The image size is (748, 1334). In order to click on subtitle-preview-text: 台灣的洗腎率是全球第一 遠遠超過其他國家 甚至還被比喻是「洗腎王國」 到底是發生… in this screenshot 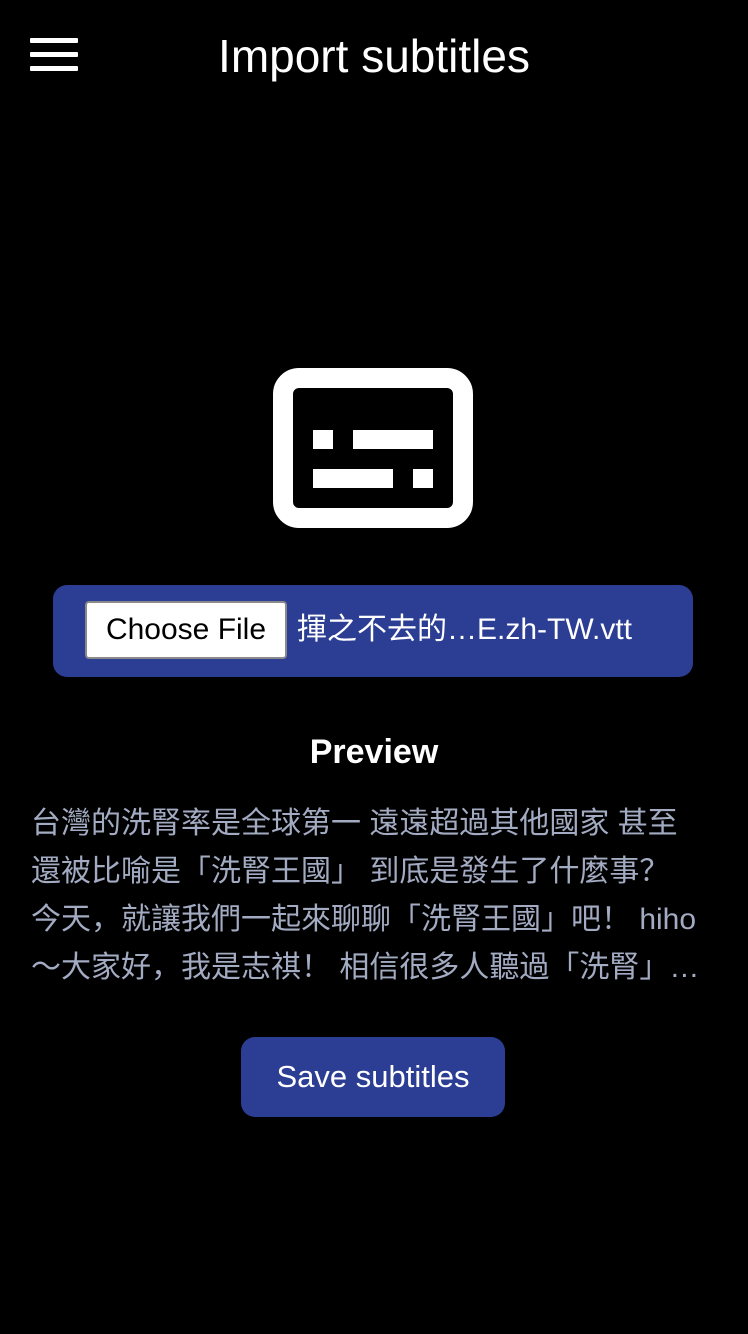, I will do `click(365, 895)`.